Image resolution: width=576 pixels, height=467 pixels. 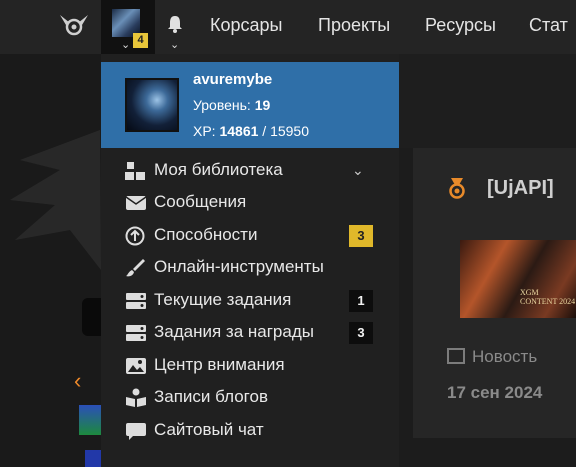 What do you see at coordinates (505, 356) in the screenshot?
I see `article-type-label: Новость` at bounding box center [505, 356].